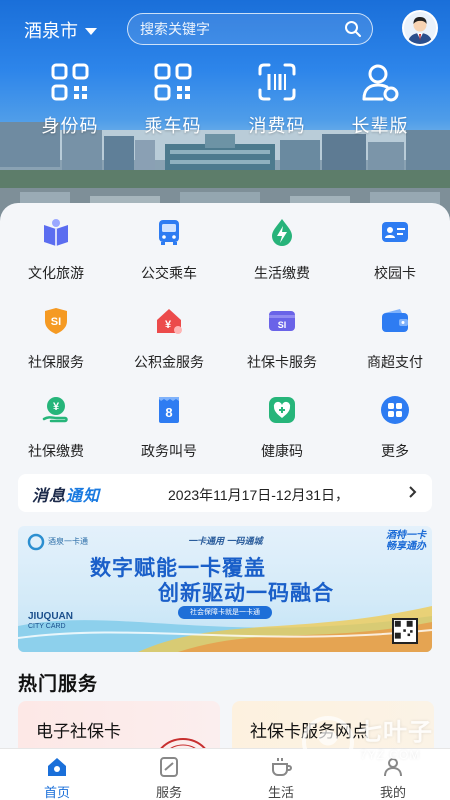 The image size is (450, 800). I want to click on caret-down-icon, so click(91, 31).